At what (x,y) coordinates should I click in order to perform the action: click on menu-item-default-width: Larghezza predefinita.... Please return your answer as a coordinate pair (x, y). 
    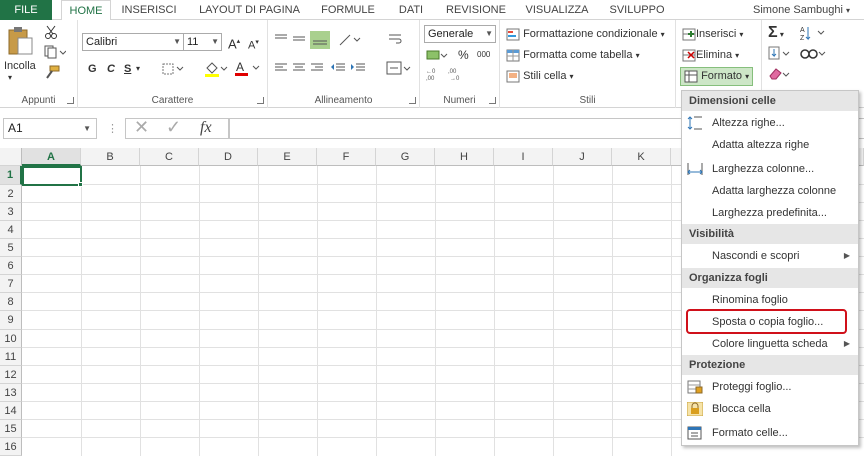
    Looking at the image, I should click on (770, 213).